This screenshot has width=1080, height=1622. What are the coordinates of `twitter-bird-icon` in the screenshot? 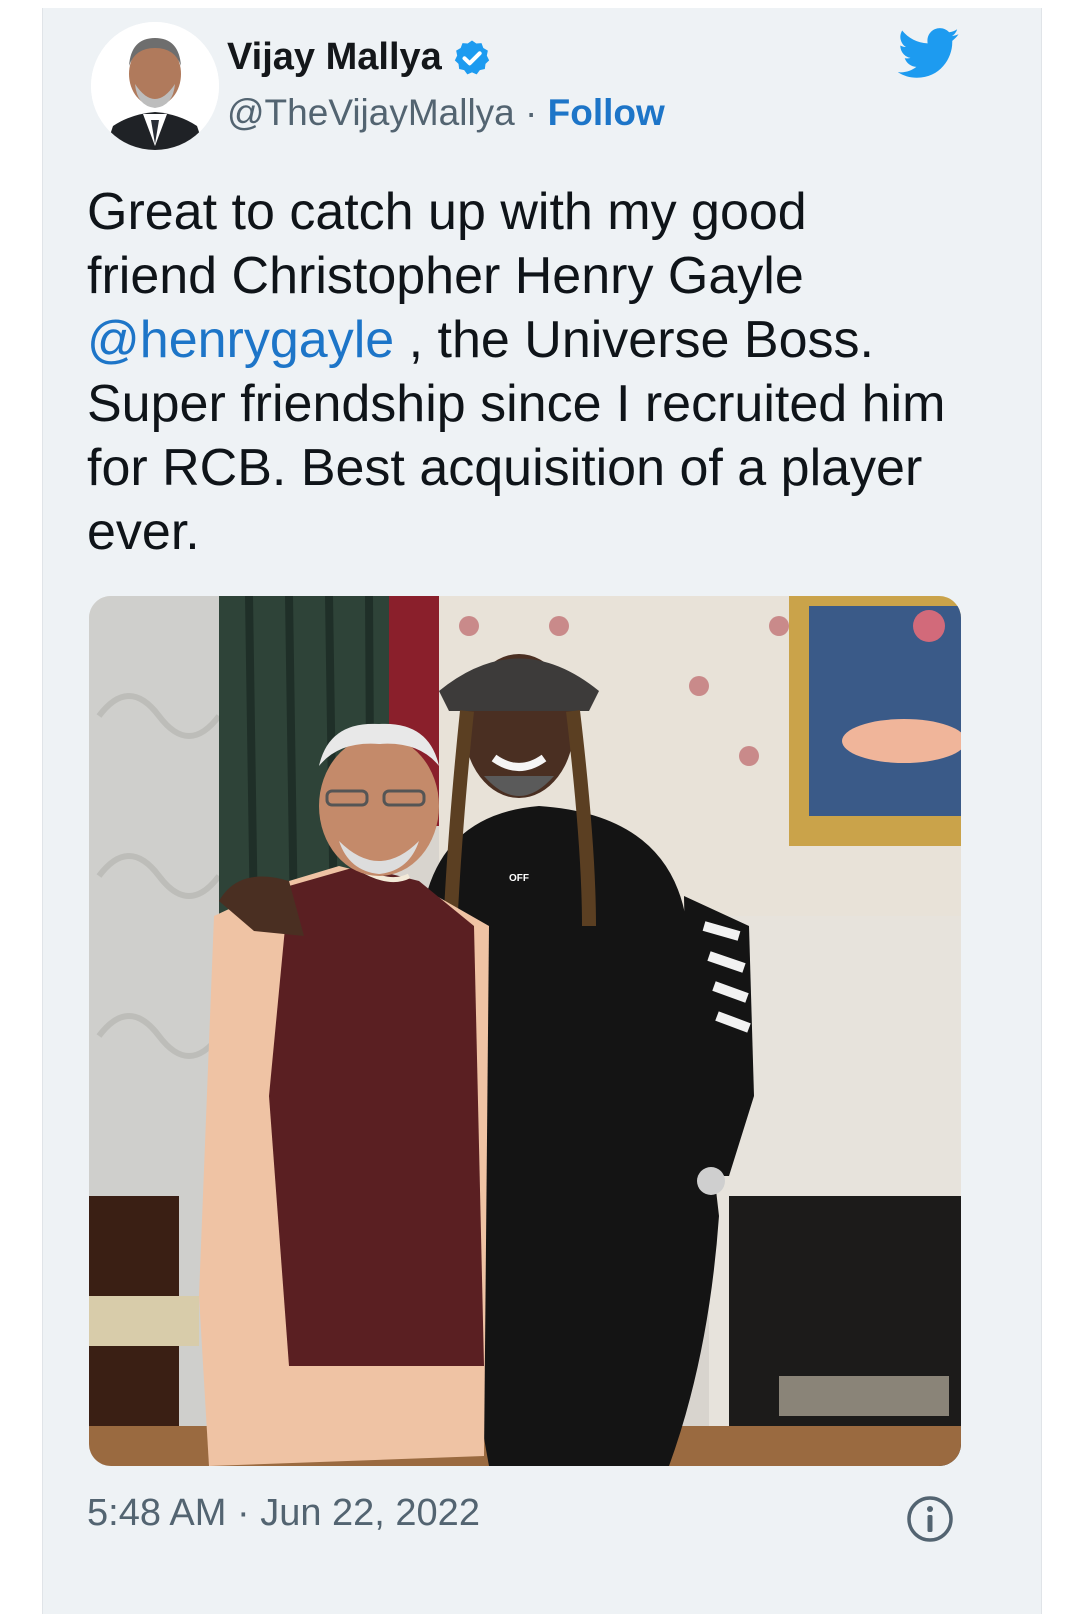 It's located at (929, 54).